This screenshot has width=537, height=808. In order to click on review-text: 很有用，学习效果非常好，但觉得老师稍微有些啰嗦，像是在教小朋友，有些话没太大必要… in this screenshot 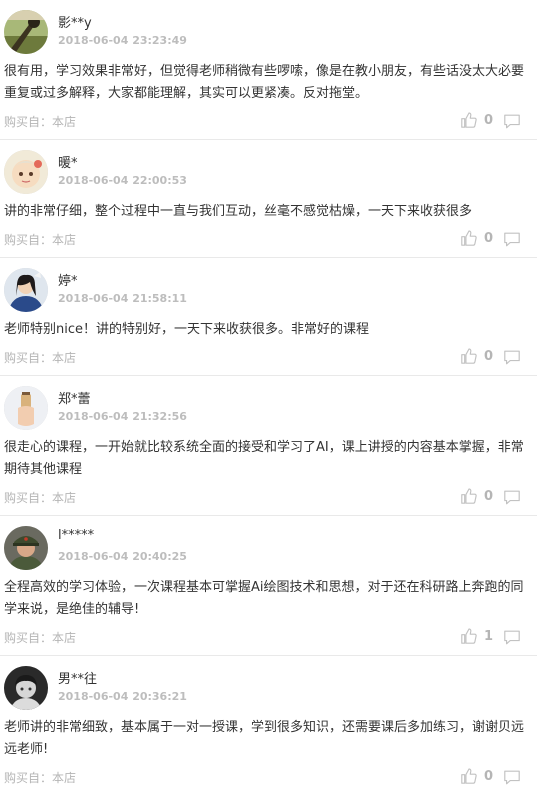, I will do `click(264, 82)`.